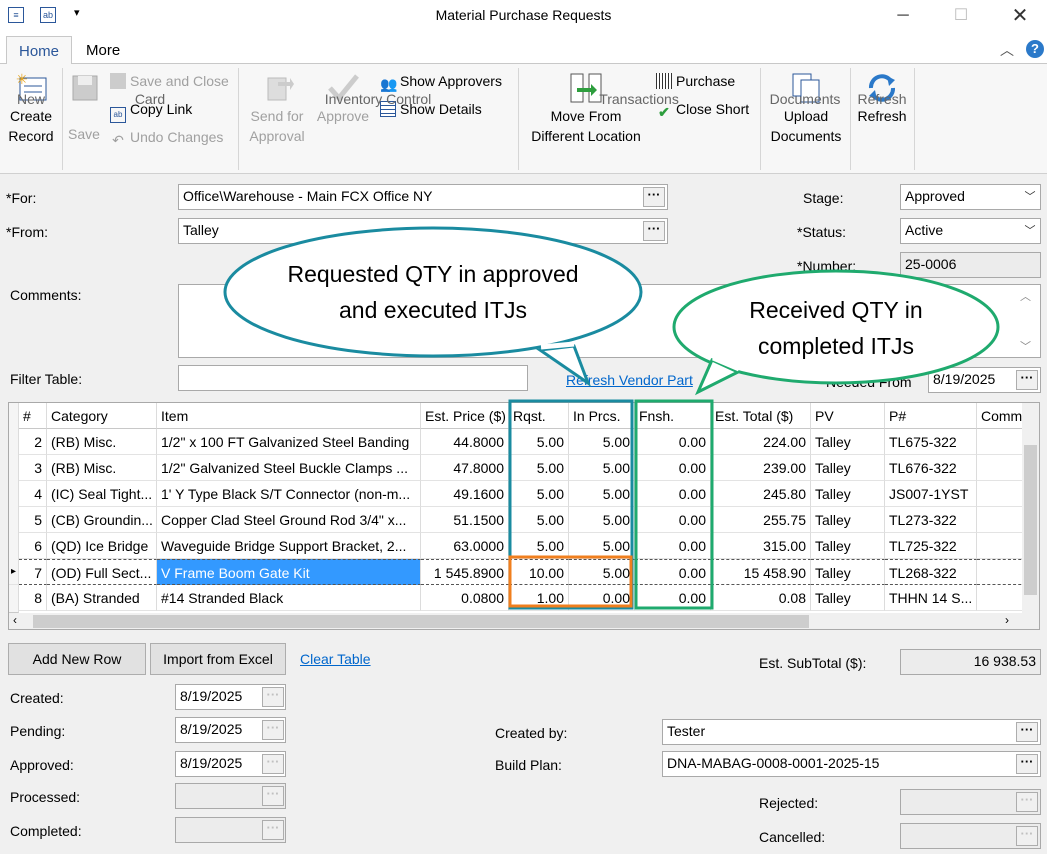 The height and width of the screenshot is (854, 1047). I want to click on table-cell-requested-qty: 5.00, so click(539, 520).